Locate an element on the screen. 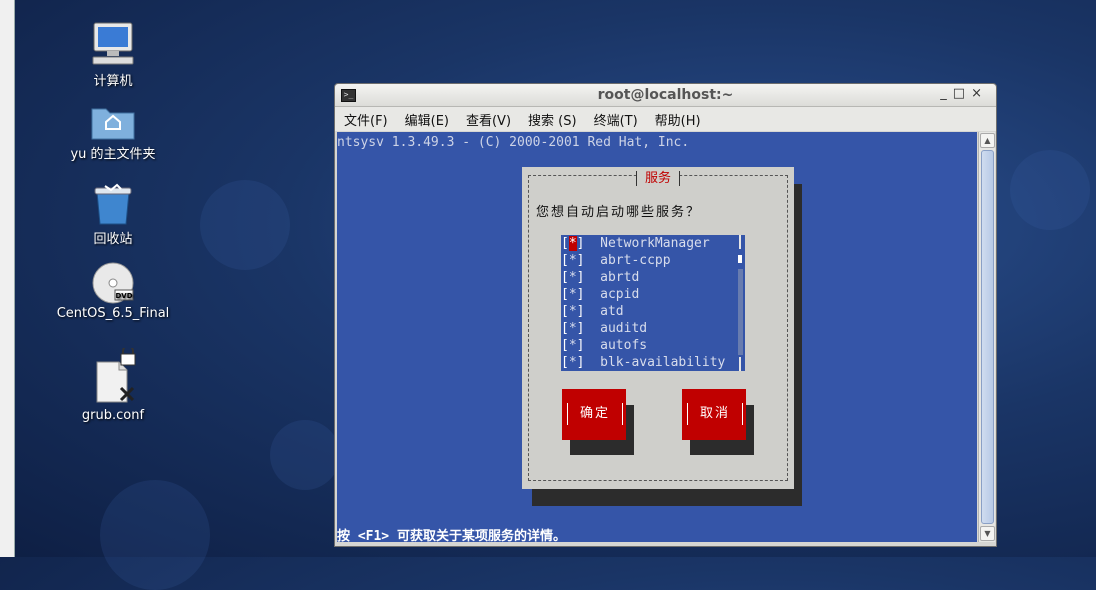  service-item: [*] NetworkManager is located at coordinates (635, 243).